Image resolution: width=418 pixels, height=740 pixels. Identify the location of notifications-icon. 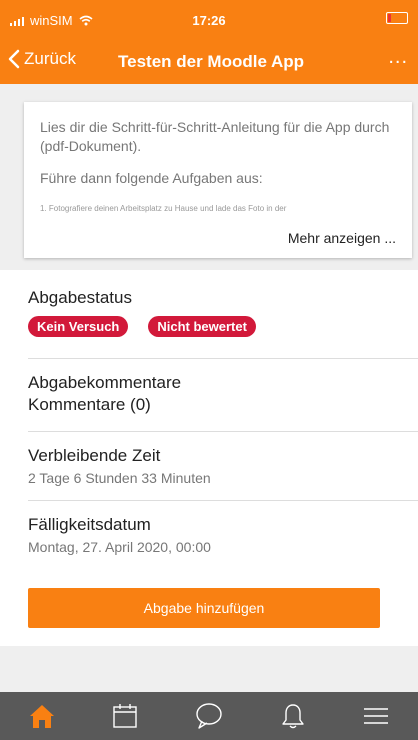
(292, 716).